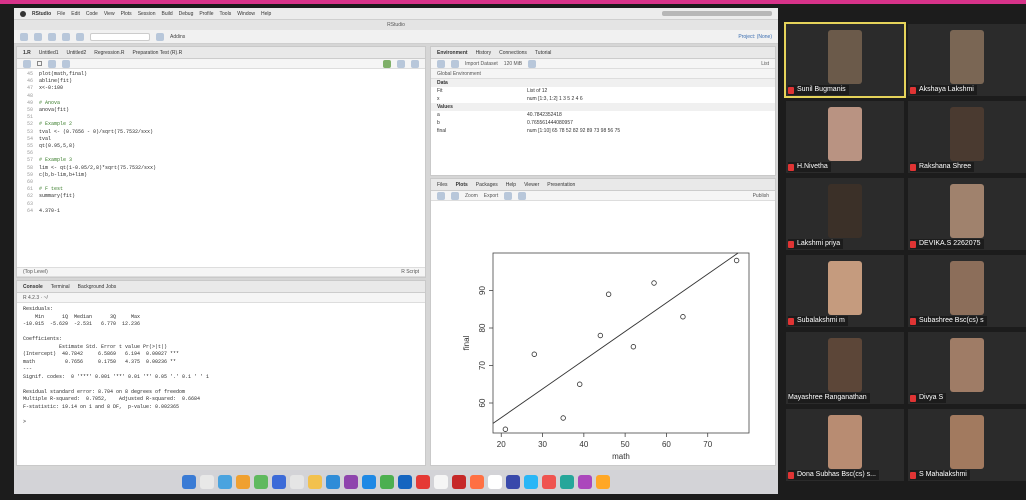 The height and width of the screenshot is (500, 1026). What do you see at coordinates (221, 196) in the screenshot?
I see `code-line: 62 summary(fit)` at bounding box center [221, 196].